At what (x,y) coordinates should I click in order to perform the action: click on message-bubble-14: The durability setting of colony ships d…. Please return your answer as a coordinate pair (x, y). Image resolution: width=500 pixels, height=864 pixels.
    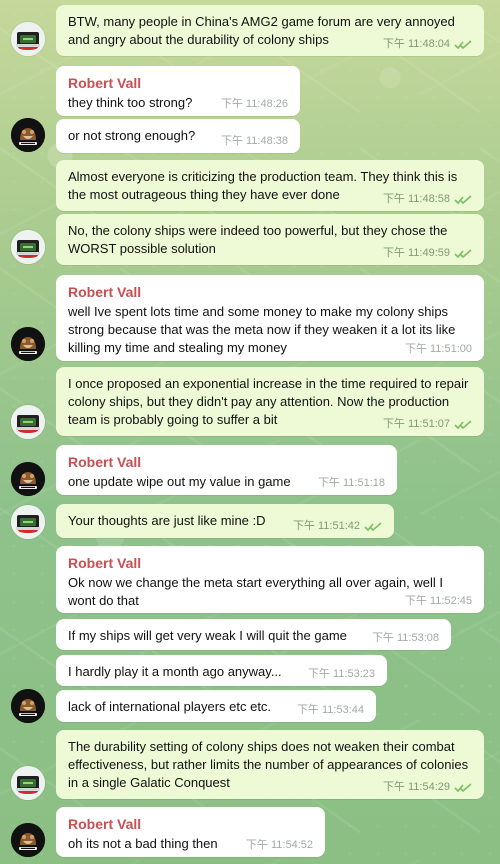
    Looking at the image, I should click on (270, 764).